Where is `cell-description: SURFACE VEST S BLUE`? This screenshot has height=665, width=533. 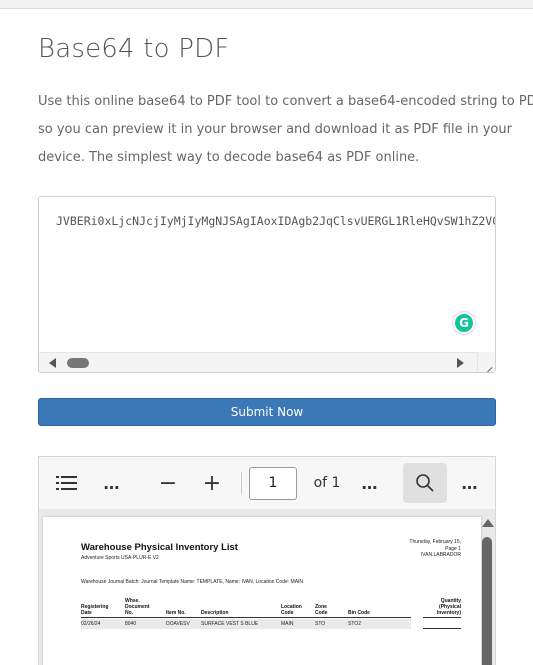 cell-description: SURFACE VEST S BLUE is located at coordinates (230, 624).